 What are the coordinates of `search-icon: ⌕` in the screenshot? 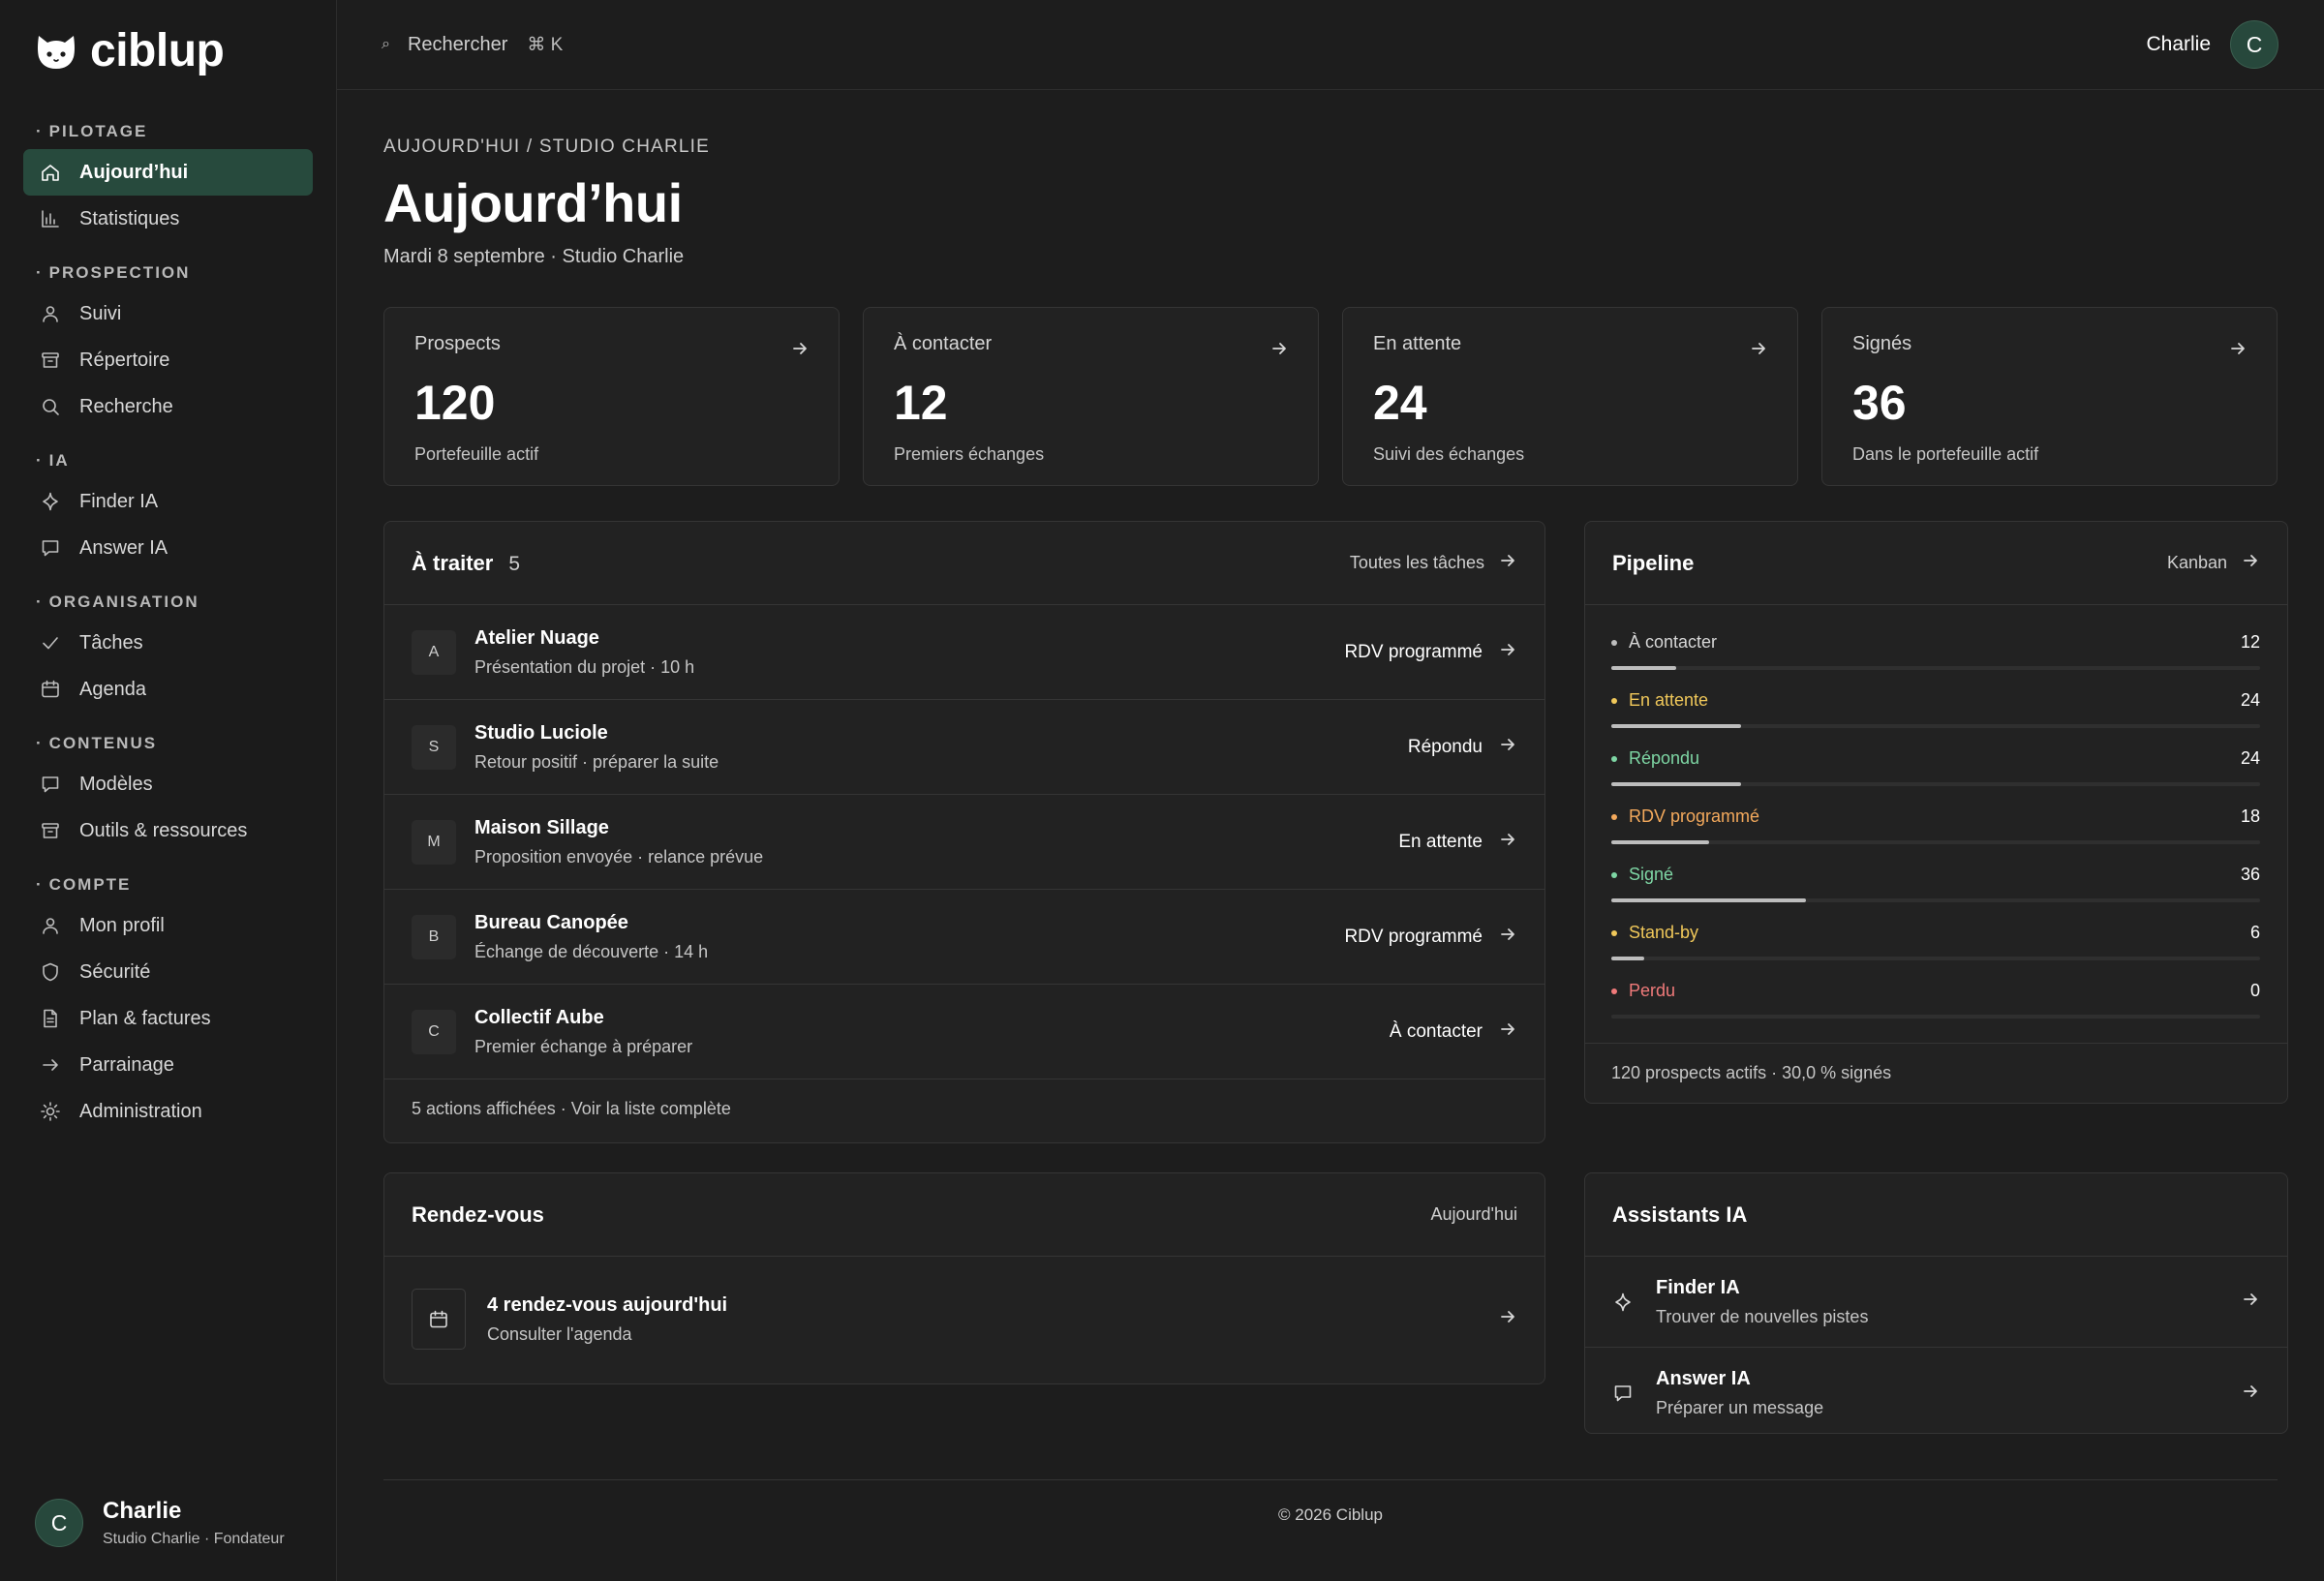 It's located at (386, 44).